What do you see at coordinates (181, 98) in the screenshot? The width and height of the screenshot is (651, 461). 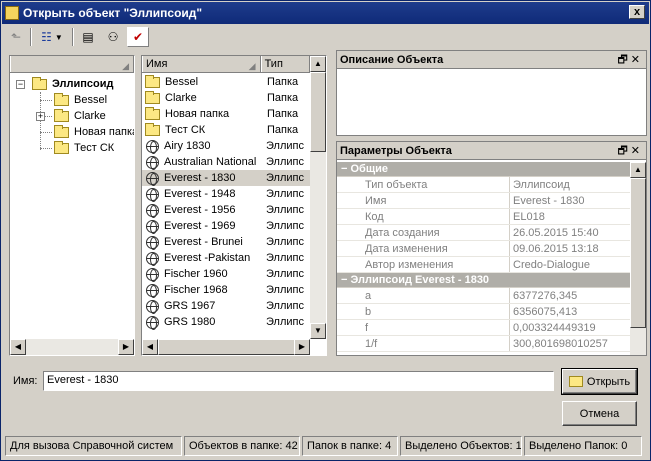 I see `list-item-name: Clarke` at bounding box center [181, 98].